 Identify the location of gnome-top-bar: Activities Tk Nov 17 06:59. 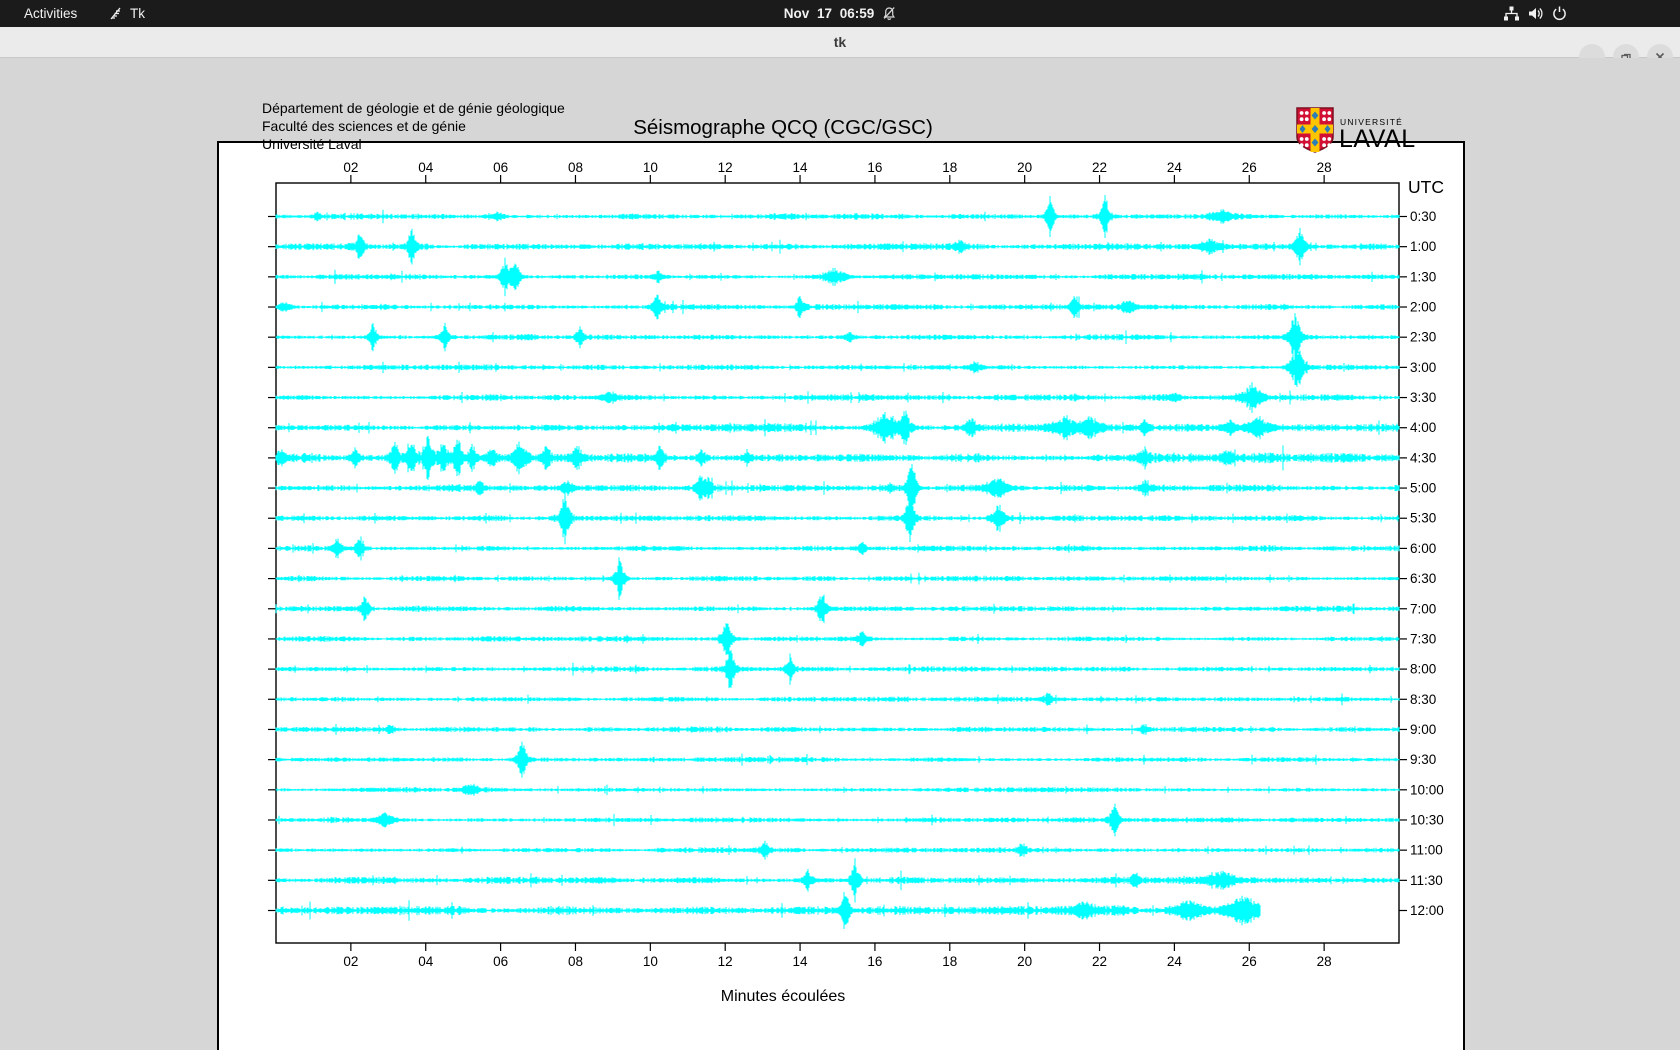
(840, 13).